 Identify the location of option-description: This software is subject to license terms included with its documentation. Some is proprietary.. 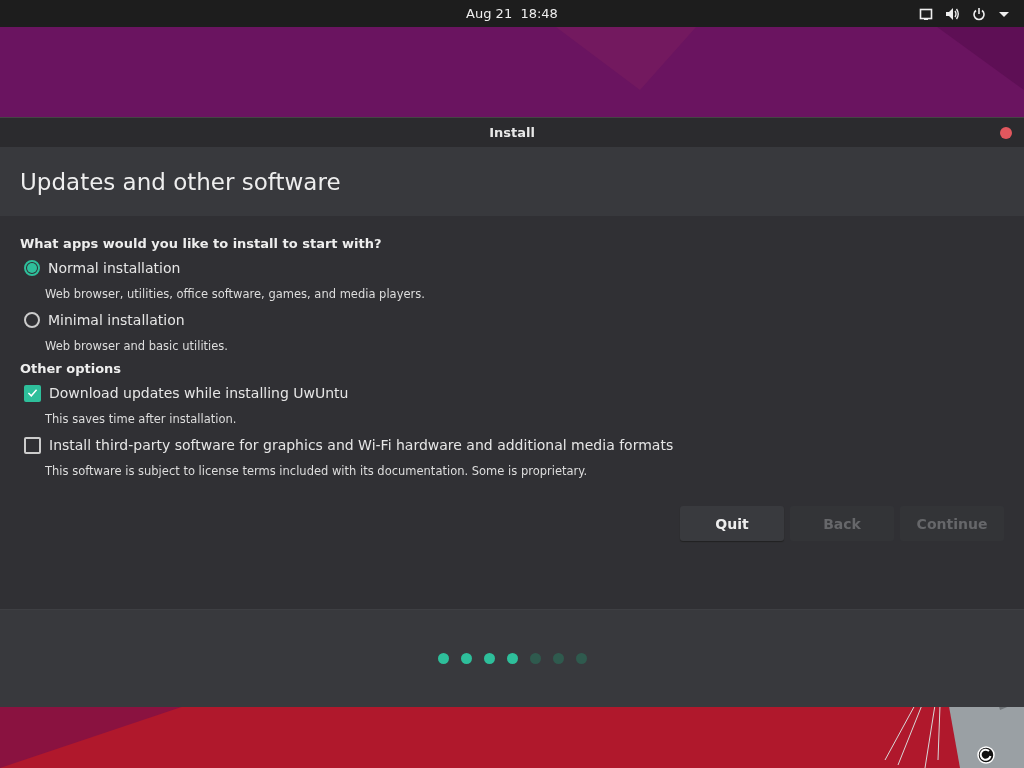
(316, 471).